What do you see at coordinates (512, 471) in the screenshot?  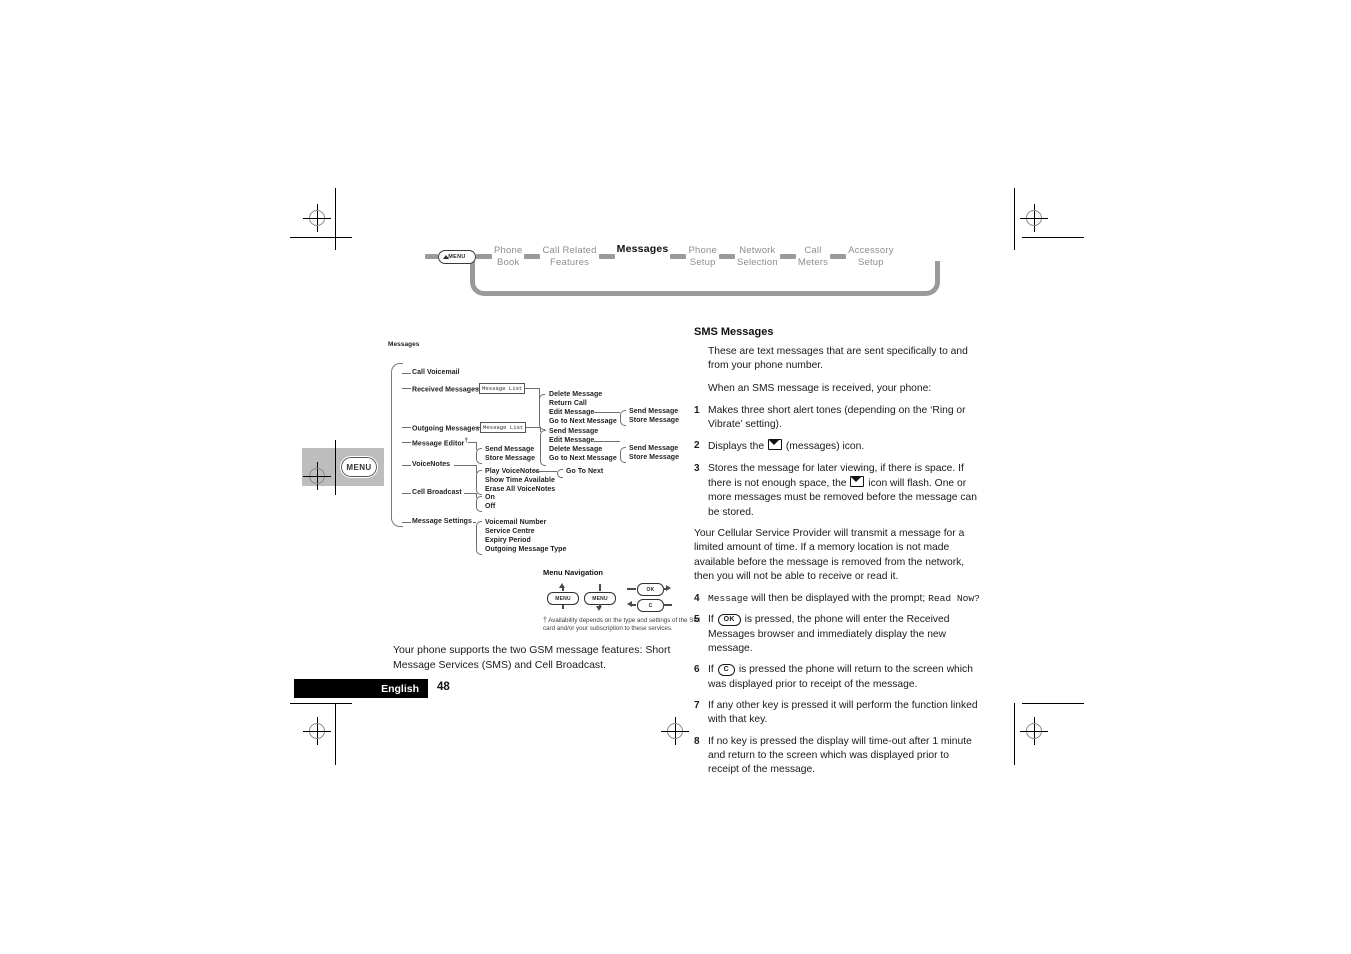 I see `tree-child-play-voicenotes: Play VoiceNotes` at bounding box center [512, 471].